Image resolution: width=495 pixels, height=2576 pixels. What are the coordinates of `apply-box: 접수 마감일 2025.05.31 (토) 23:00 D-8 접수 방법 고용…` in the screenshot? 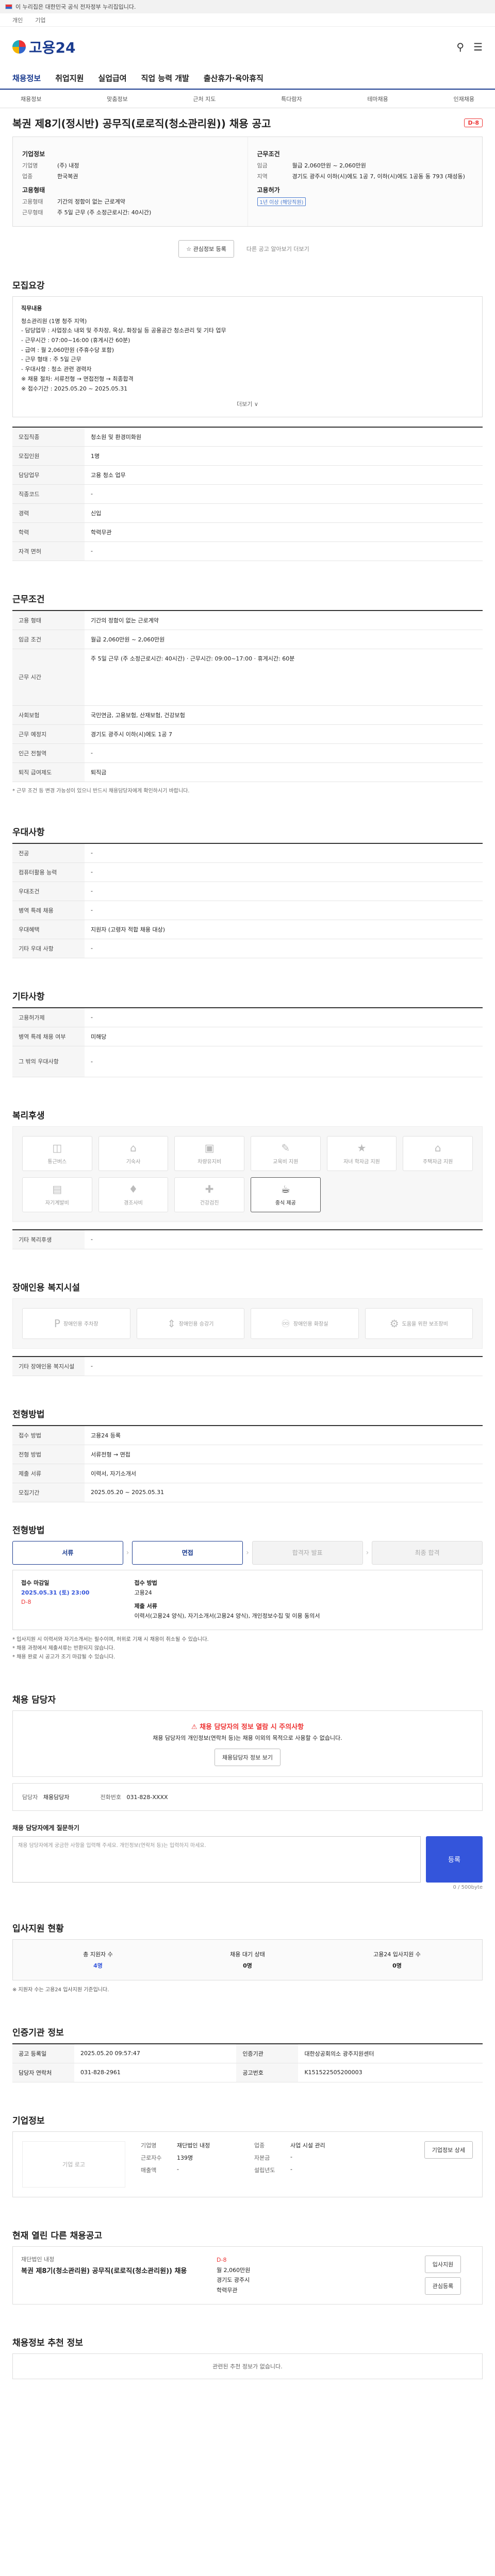 It's located at (247, 1599).